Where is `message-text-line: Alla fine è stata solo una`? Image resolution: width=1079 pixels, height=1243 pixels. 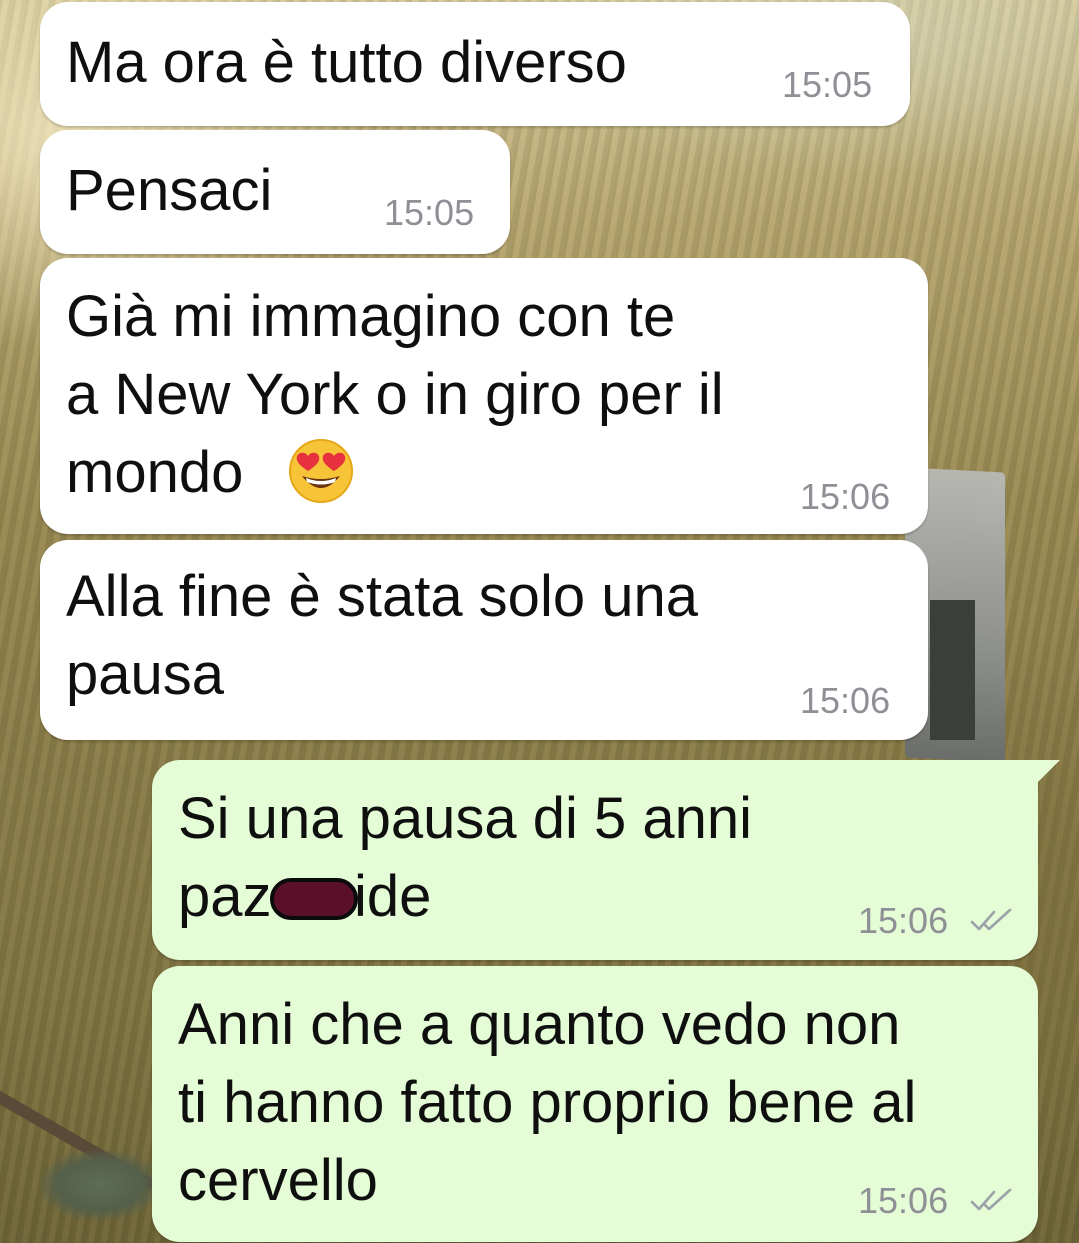
message-text-line: Alla fine è stata solo una is located at coordinates (382, 596).